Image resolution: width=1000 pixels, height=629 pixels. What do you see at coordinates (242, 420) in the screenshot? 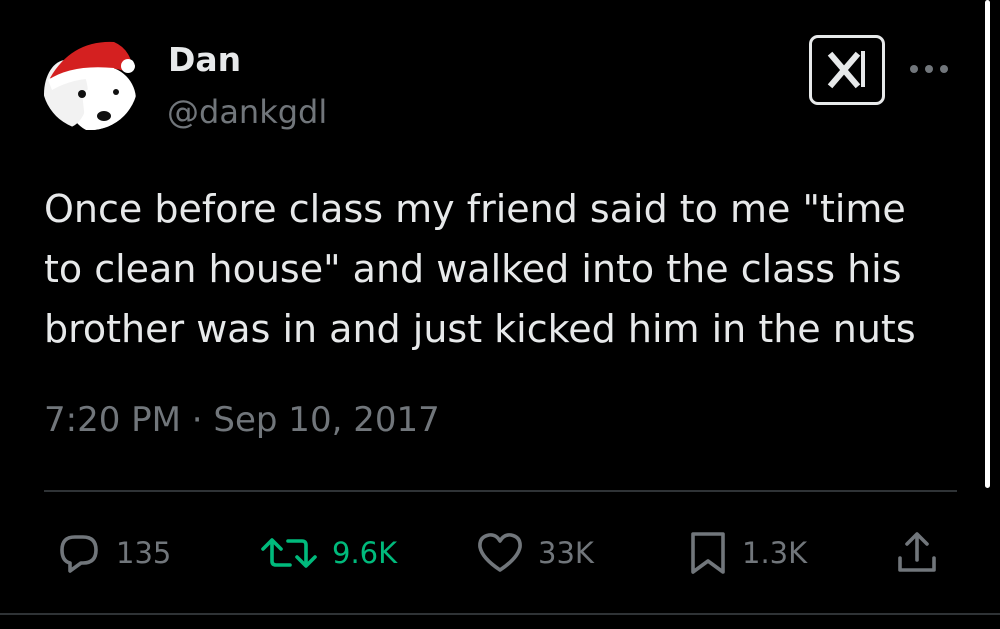
I see `tweet-timestamp: 7:20 PM · Sep 10, 2017` at bounding box center [242, 420].